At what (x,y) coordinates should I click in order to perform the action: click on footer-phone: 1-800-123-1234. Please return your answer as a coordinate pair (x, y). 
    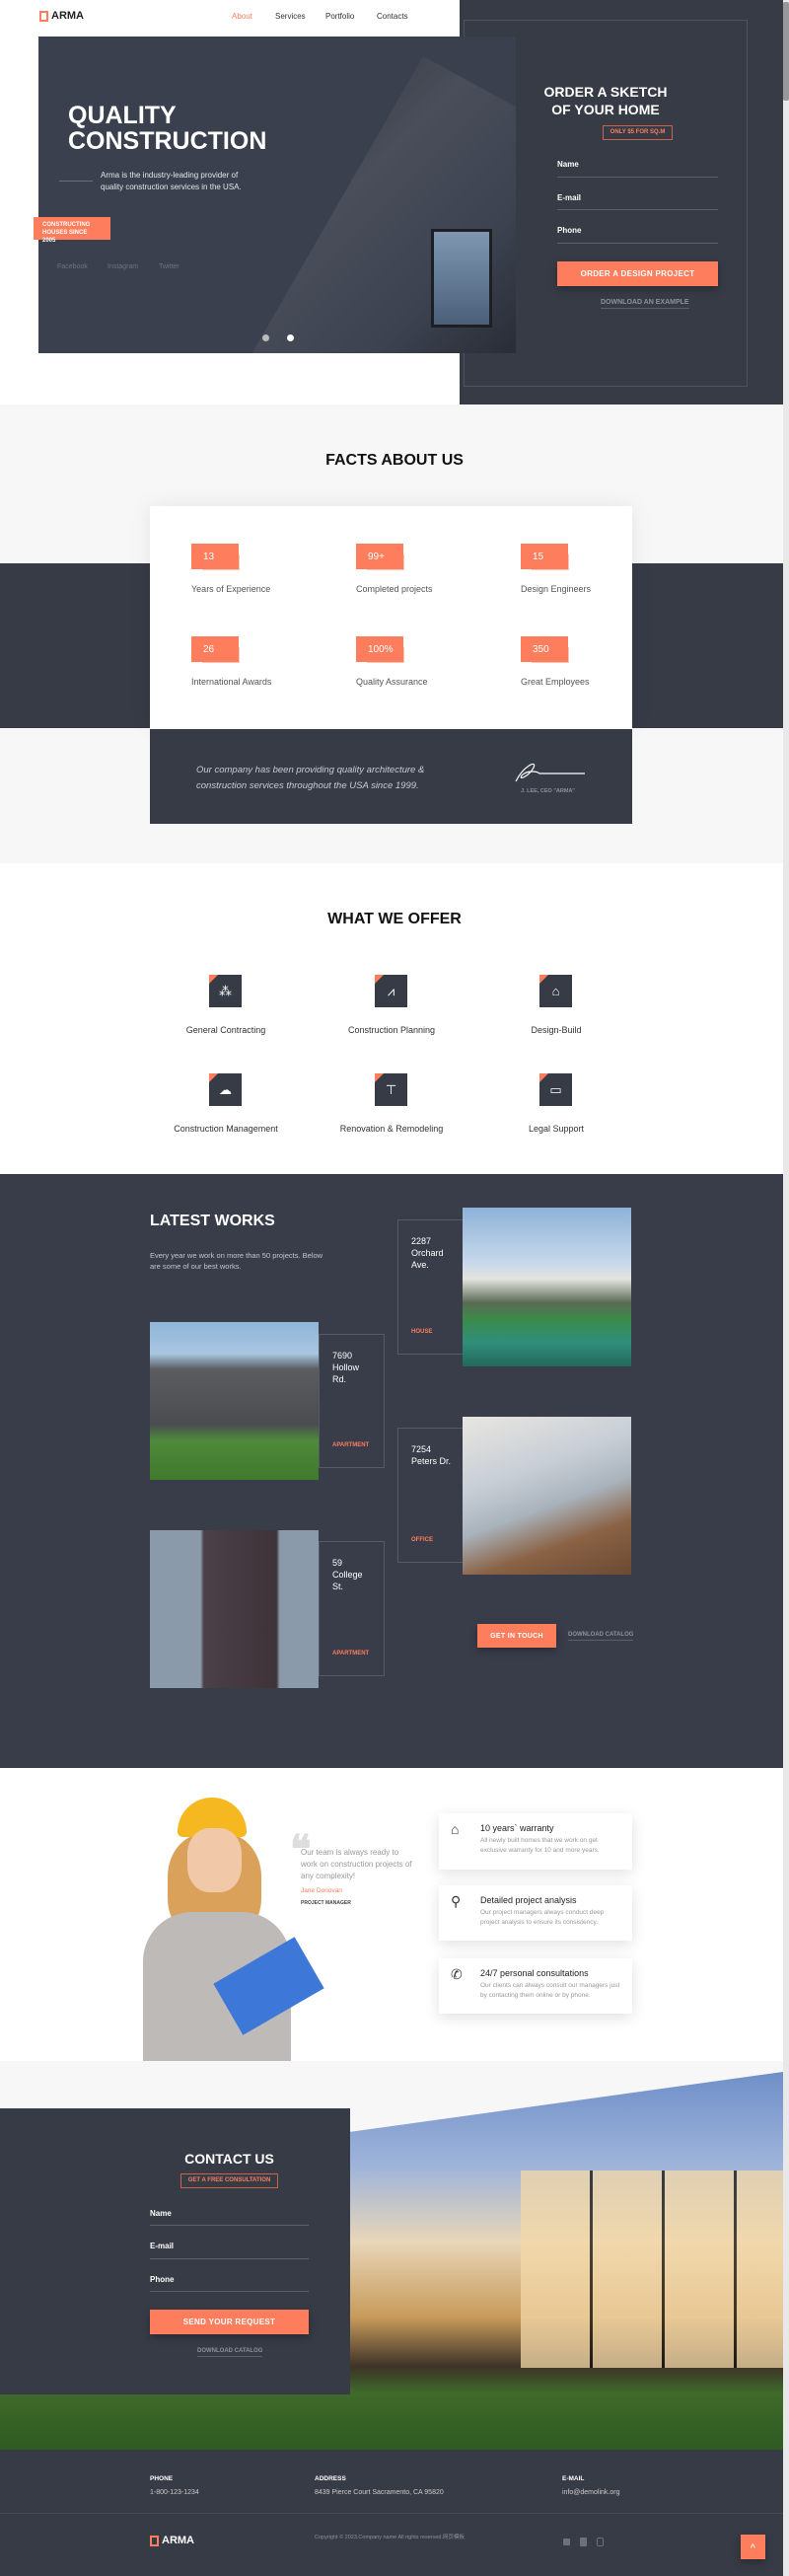
    Looking at the image, I should click on (174, 2492).